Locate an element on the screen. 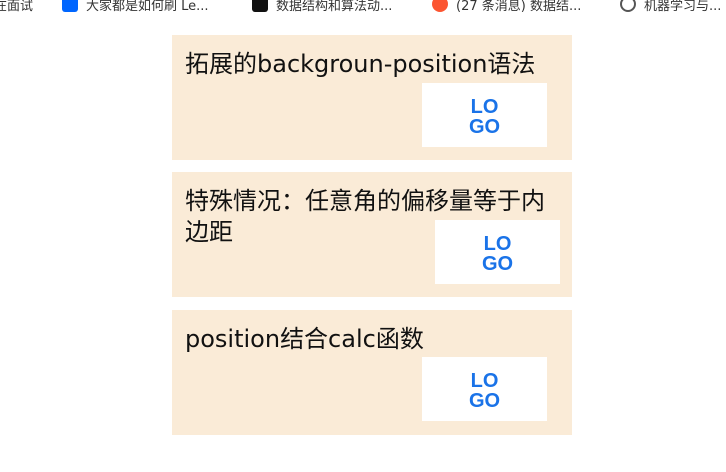 The width and height of the screenshot is (726, 472). demo-card-3: position结合calc函数 LO GO is located at coordinates (372, 372).